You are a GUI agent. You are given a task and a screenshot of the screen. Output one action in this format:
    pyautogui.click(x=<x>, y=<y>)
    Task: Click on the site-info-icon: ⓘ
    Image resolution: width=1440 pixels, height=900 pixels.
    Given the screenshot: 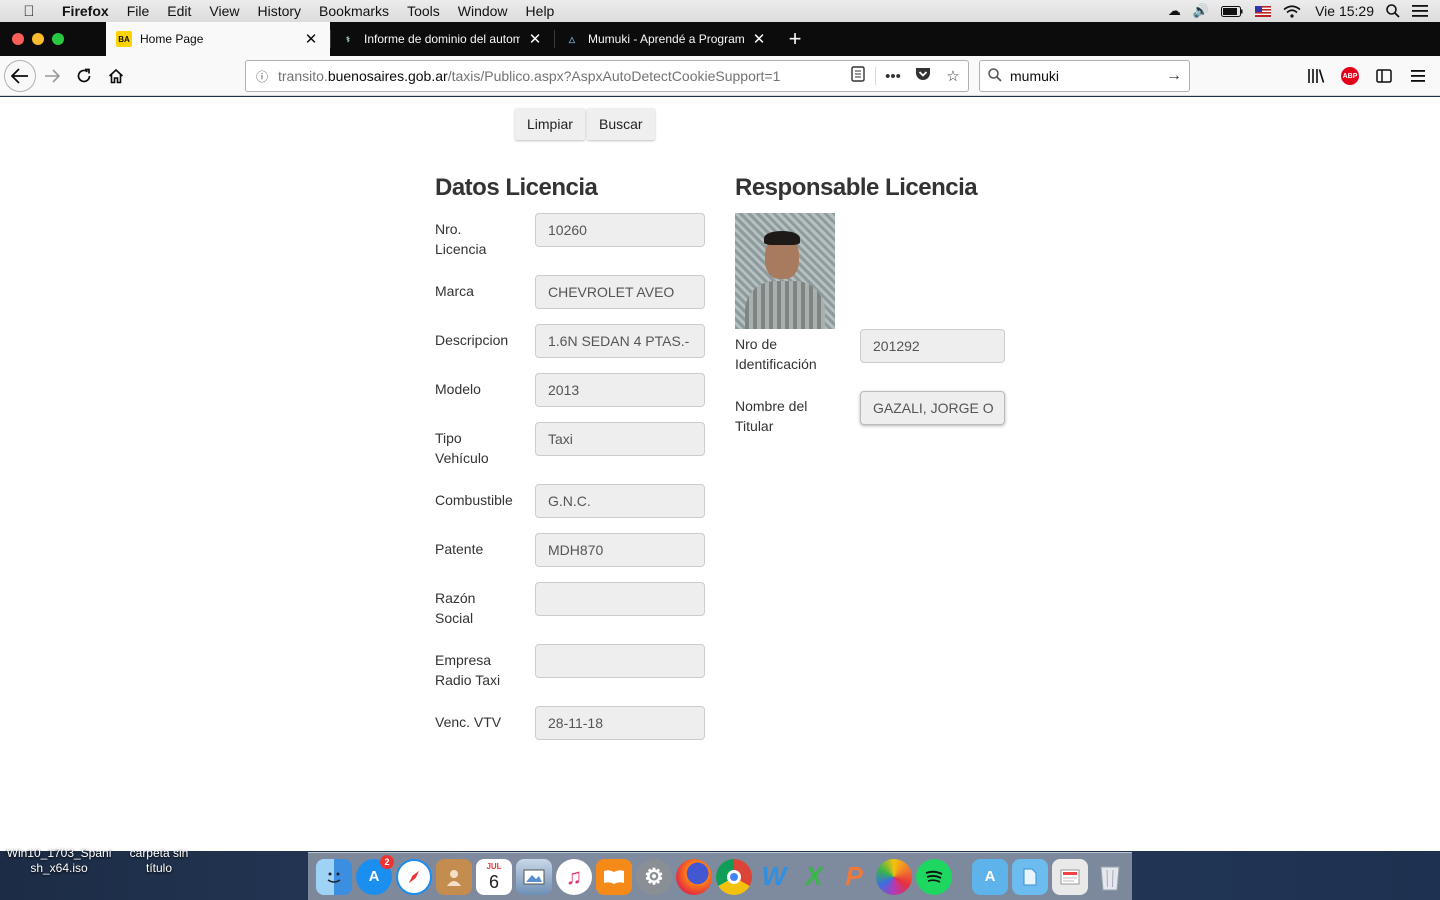 What is the action you would take?
    pyautogui.click(x=262, y=76)
    